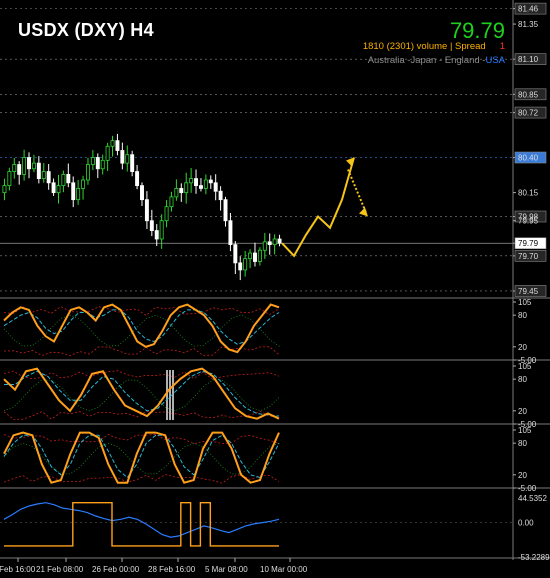  What do you see at coordinates (528, 291) in the screenshot?
I see `price-label: 79.45` at bounding box center [528, 291].